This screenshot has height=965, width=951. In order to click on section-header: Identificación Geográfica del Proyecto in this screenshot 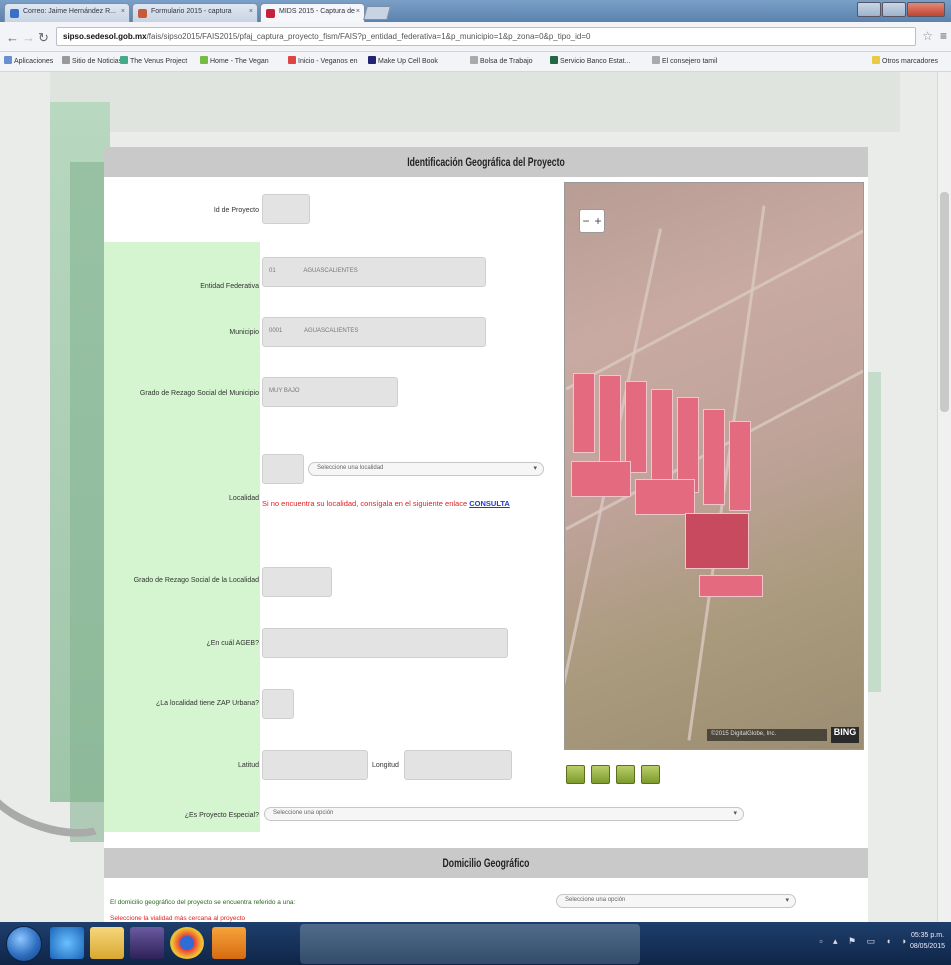, I will do `click(486, 162)`.